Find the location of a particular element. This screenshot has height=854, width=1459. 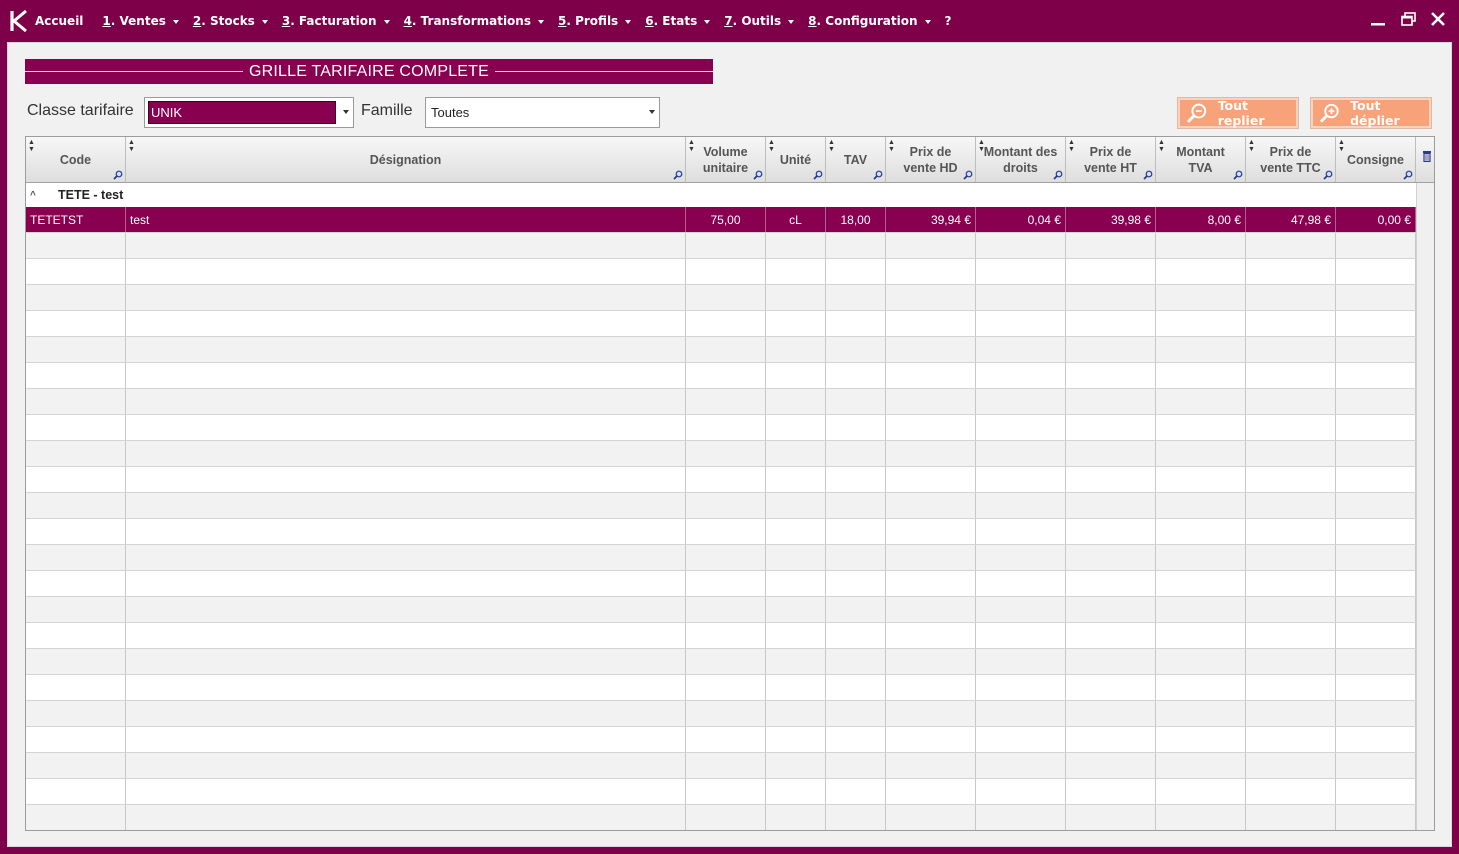

cell-prix_hd: 39,94 € is located at coordinates (931, 219).